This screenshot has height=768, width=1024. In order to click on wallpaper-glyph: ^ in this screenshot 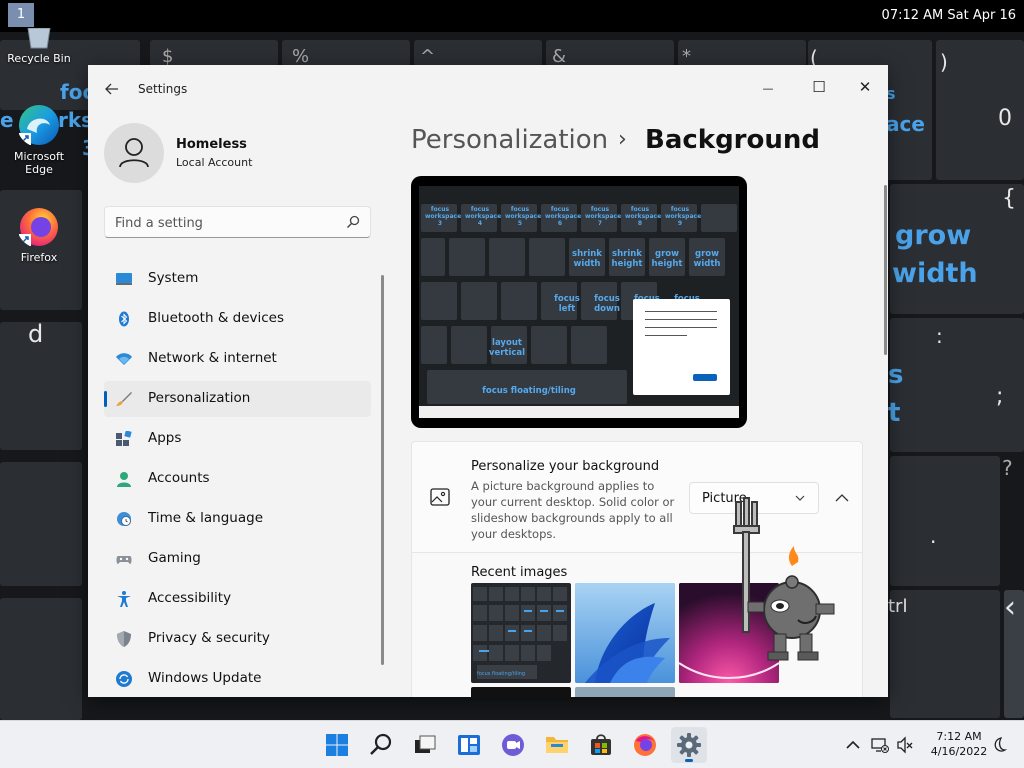, I will do `click(428, 56)`.